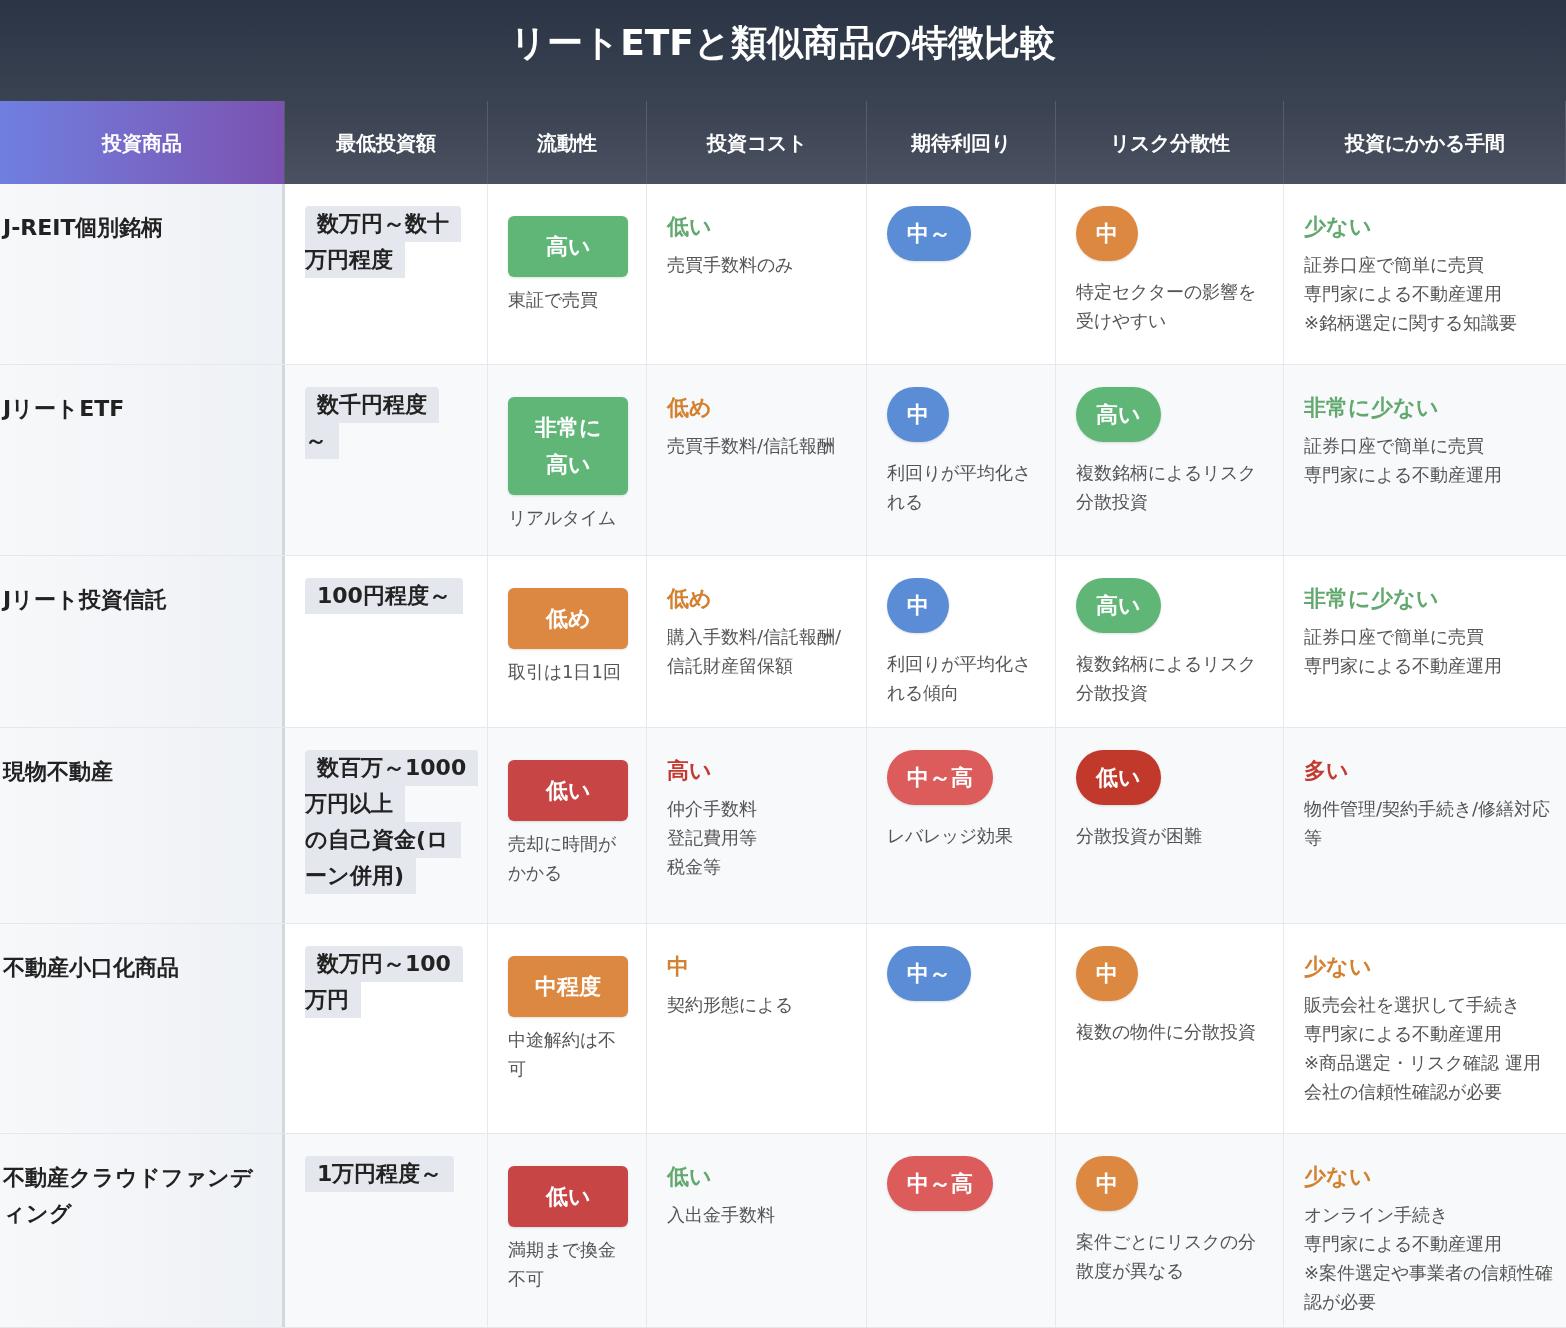  I want to click on note-text: ※案件選定や事業者の信頼性確認が必要, so click(1429, 1287).